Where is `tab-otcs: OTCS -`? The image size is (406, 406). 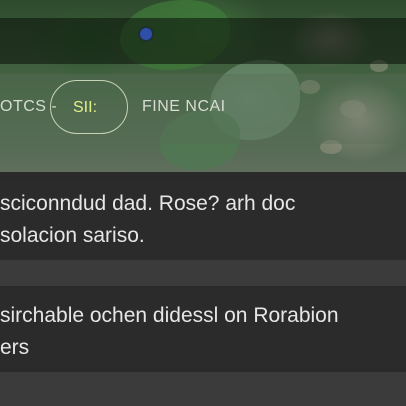 tab-otcs: OTCS - is located at coordinates (28, 107).